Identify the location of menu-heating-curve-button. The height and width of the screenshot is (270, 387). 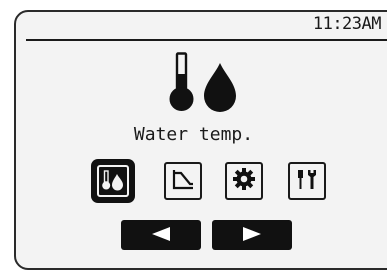
(183, 181).